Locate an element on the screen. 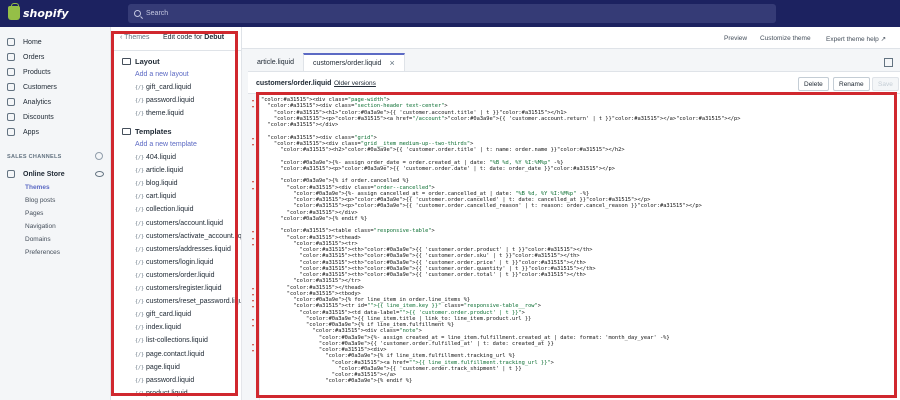  expert-label: Expert theme help is located at coordinates (852, 39).